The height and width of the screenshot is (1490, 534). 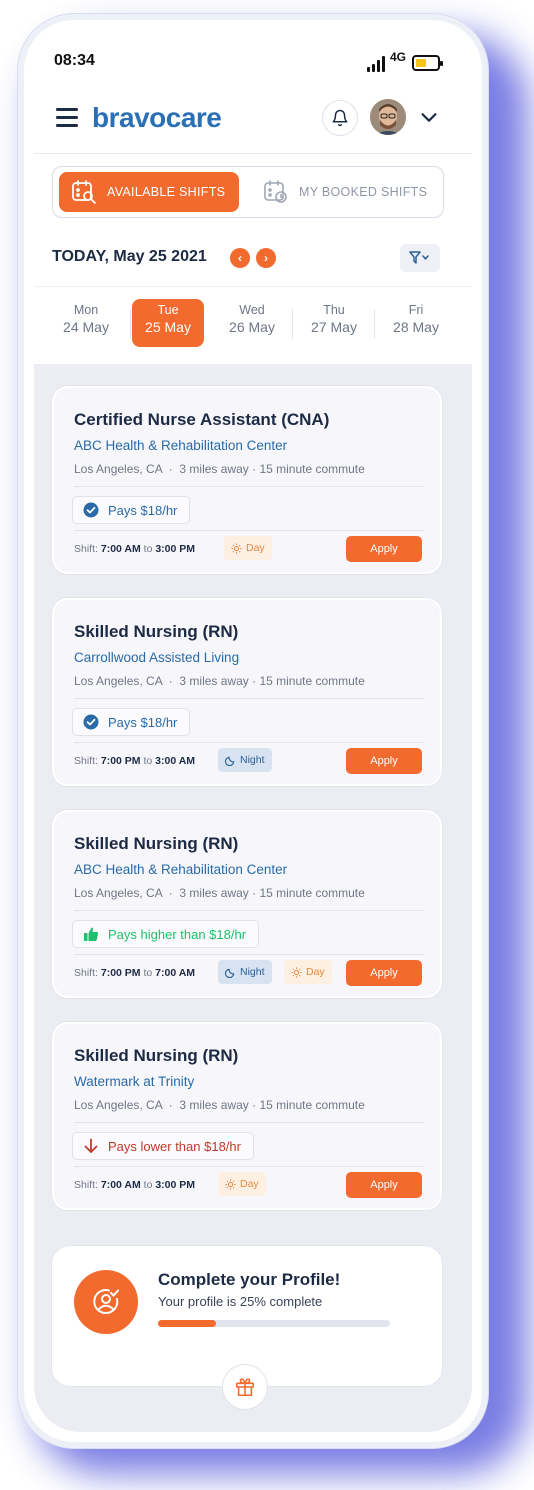 I want to click on facility-name: Watermark at Trinity, so click(x=134, y=1081).